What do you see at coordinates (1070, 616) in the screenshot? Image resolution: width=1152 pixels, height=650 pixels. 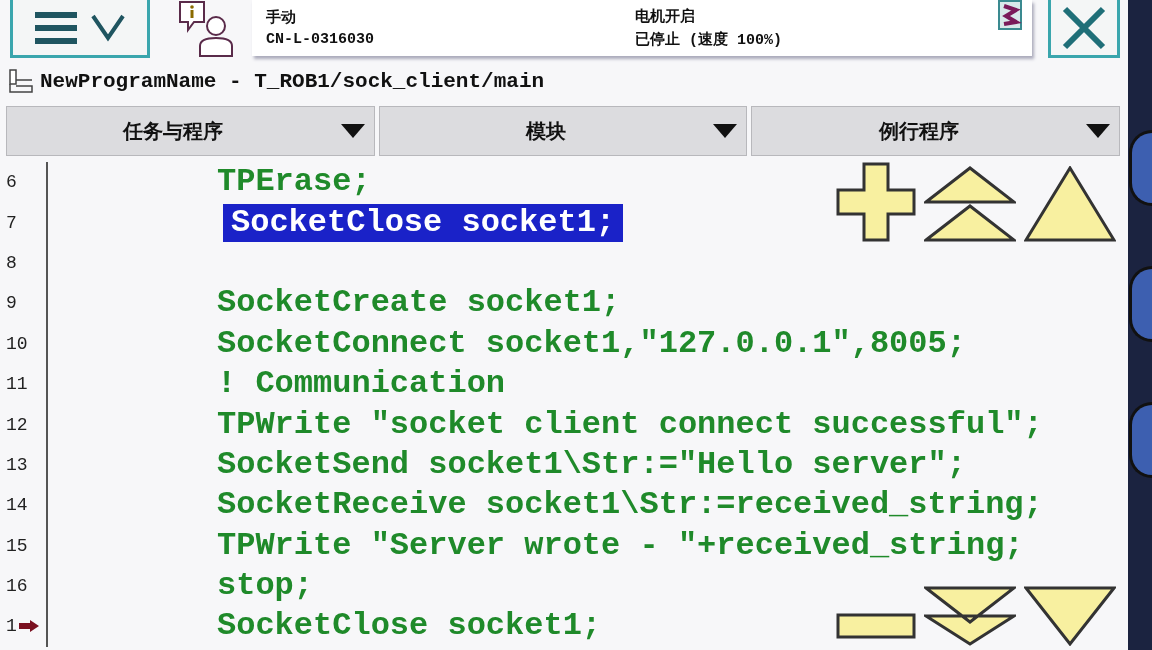 I see `down-icon` at bounding box center [1070, 616].